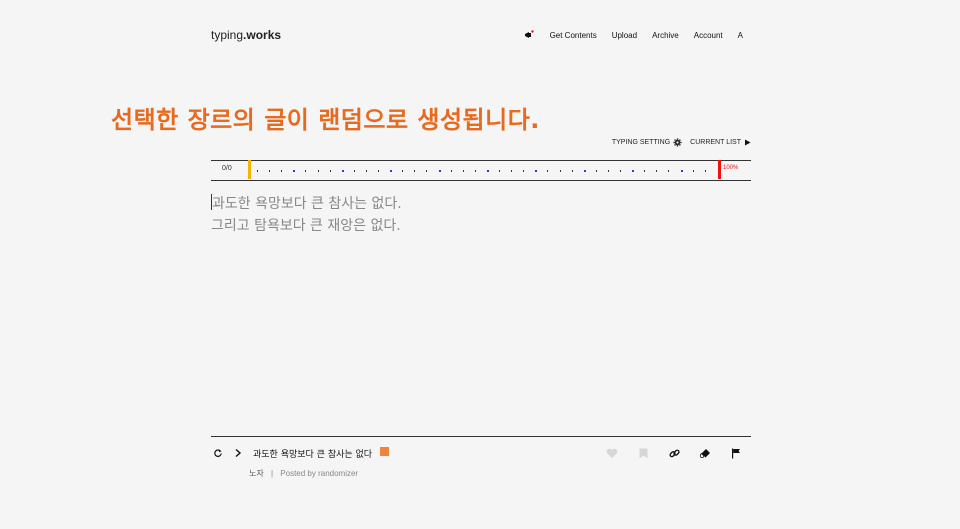 Image resolution: width=960 pixels, height=529 pixels. What do you see at coordinates (643, 453) in the screenshot?
I see `bookmark-icon` at bounding box center [643, 453].